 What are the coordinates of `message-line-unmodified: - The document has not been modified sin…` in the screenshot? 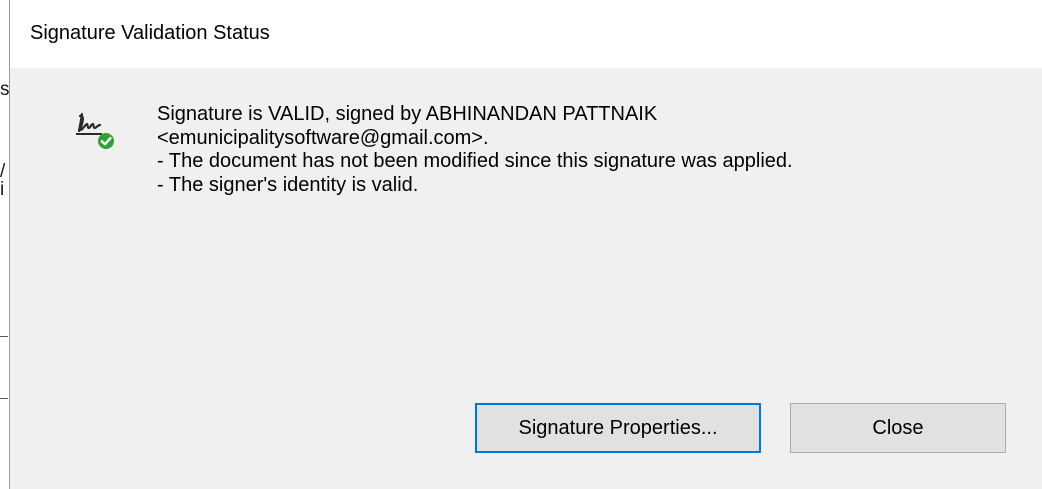 It's located at (475, 161).